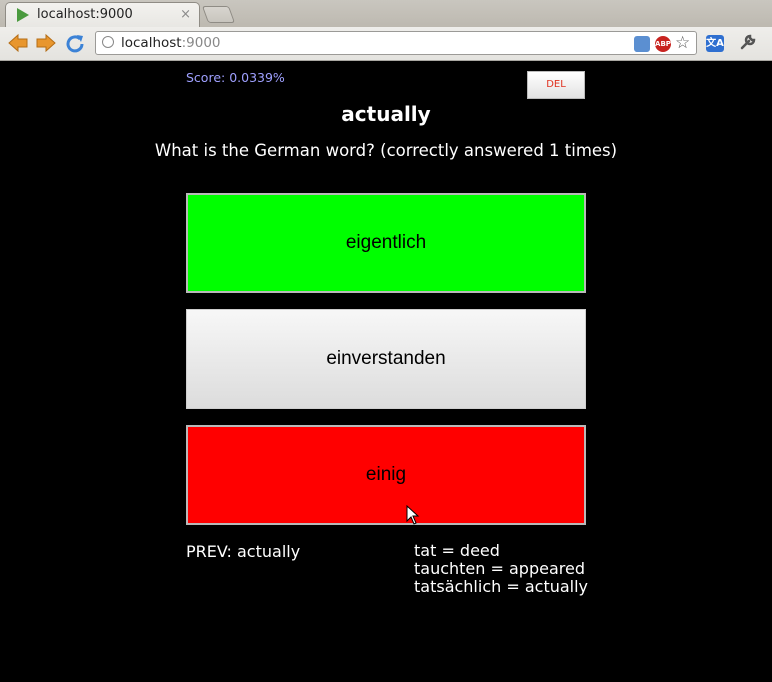  I want to click on list-item: tat = deed, so click(457, 550).